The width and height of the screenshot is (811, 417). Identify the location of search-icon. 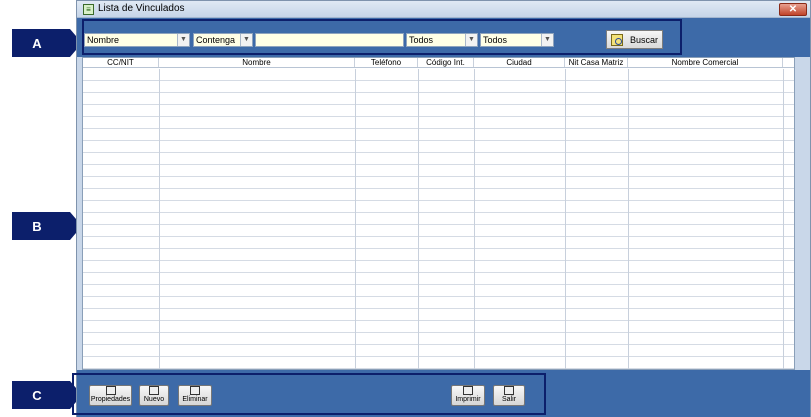
(617, 39).